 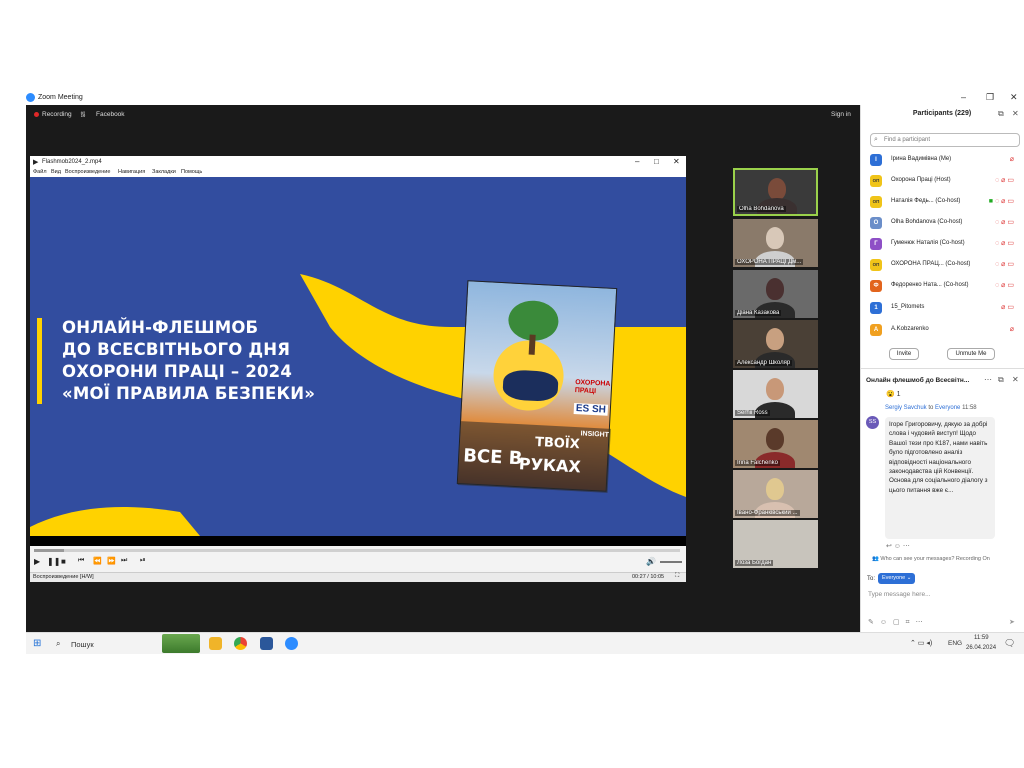 I want to click on player-maximize-button: □, so click(x=656, y=161).